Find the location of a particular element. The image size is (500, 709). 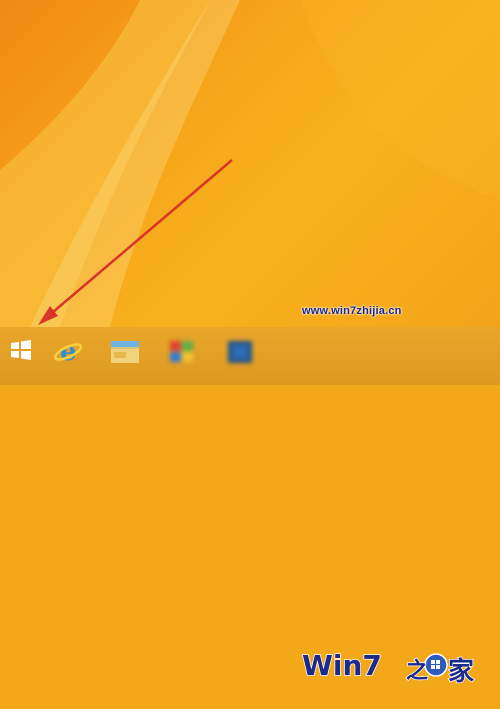

svg-text: 之 is located at coordinates (417, 671).